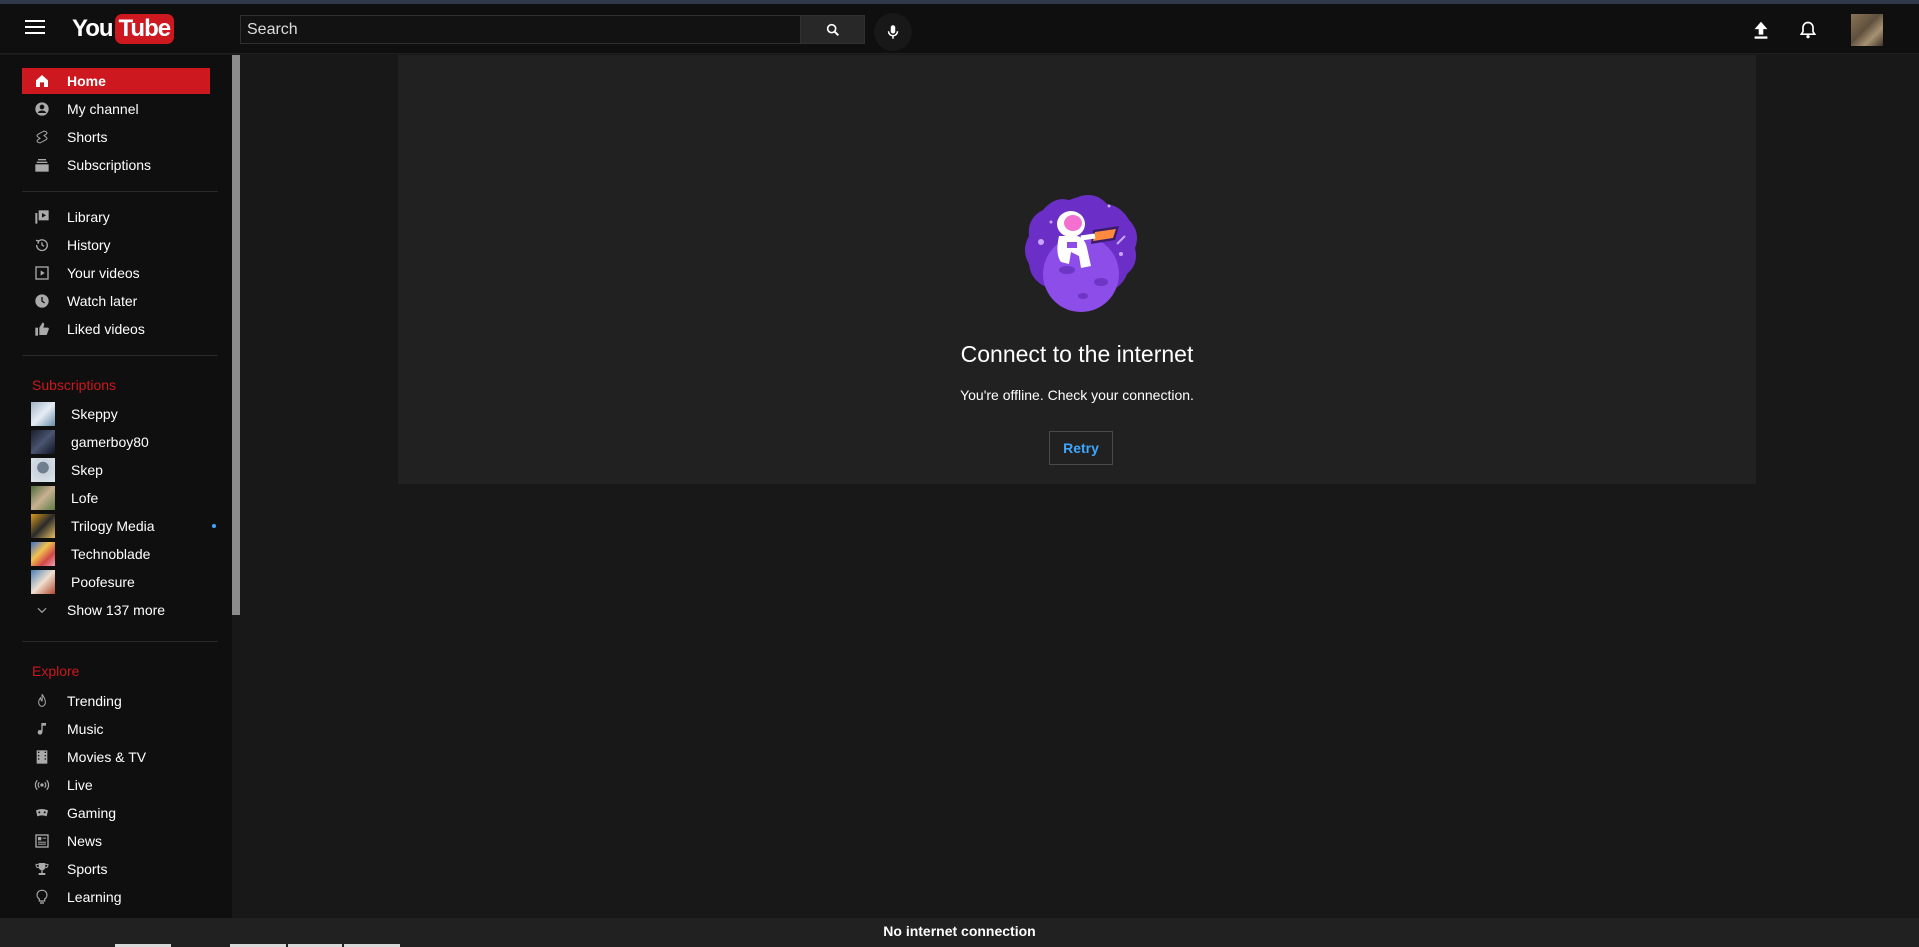  I want to click on subscription-item: Technoblade, so click(116, 554).